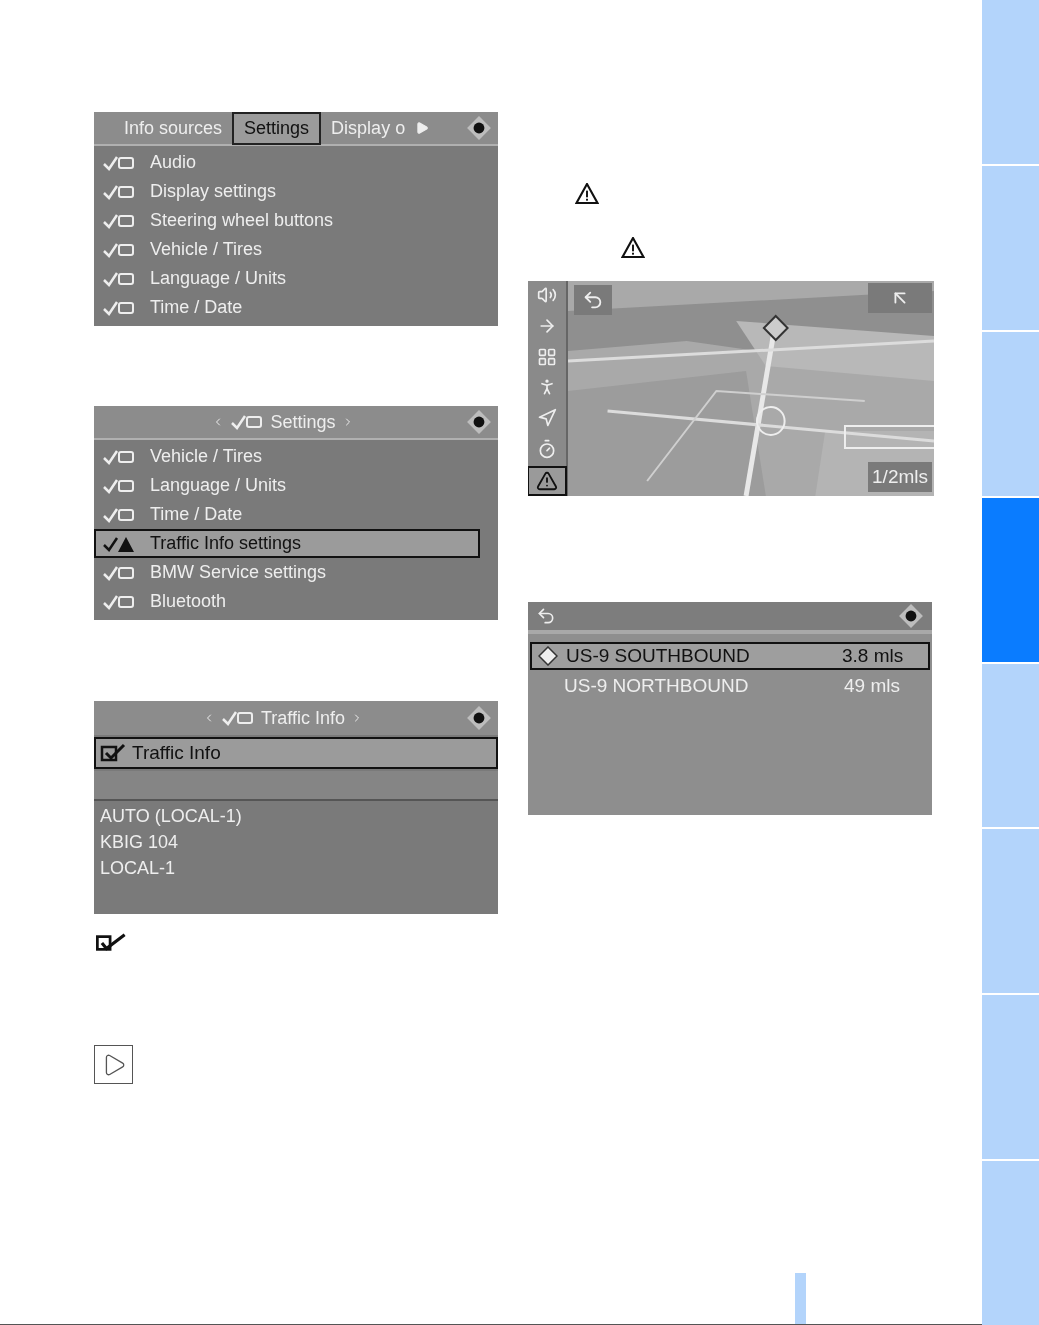  Describe the element at coordinates (113, 1064) in the screenshot. I see `play-icon` at that location.